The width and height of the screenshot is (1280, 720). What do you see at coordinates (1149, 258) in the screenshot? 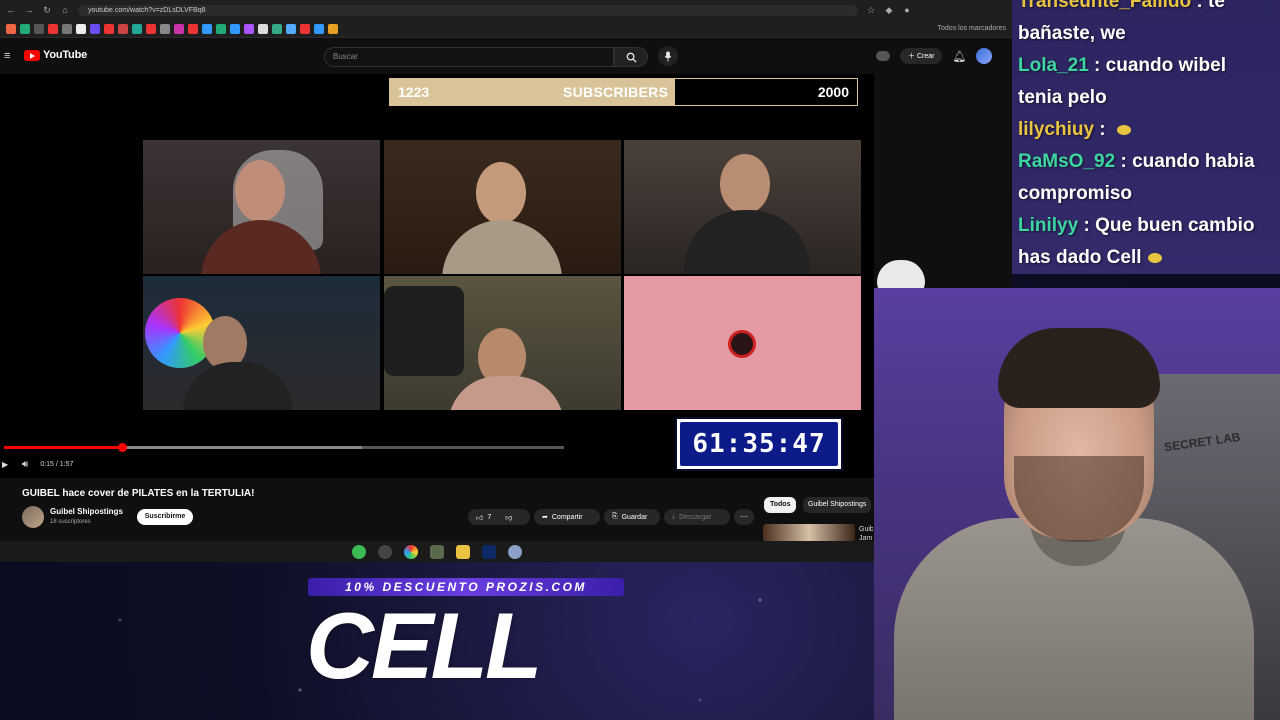
I see `chat-message: has dado Cell` at bounding box center [1149, 258].